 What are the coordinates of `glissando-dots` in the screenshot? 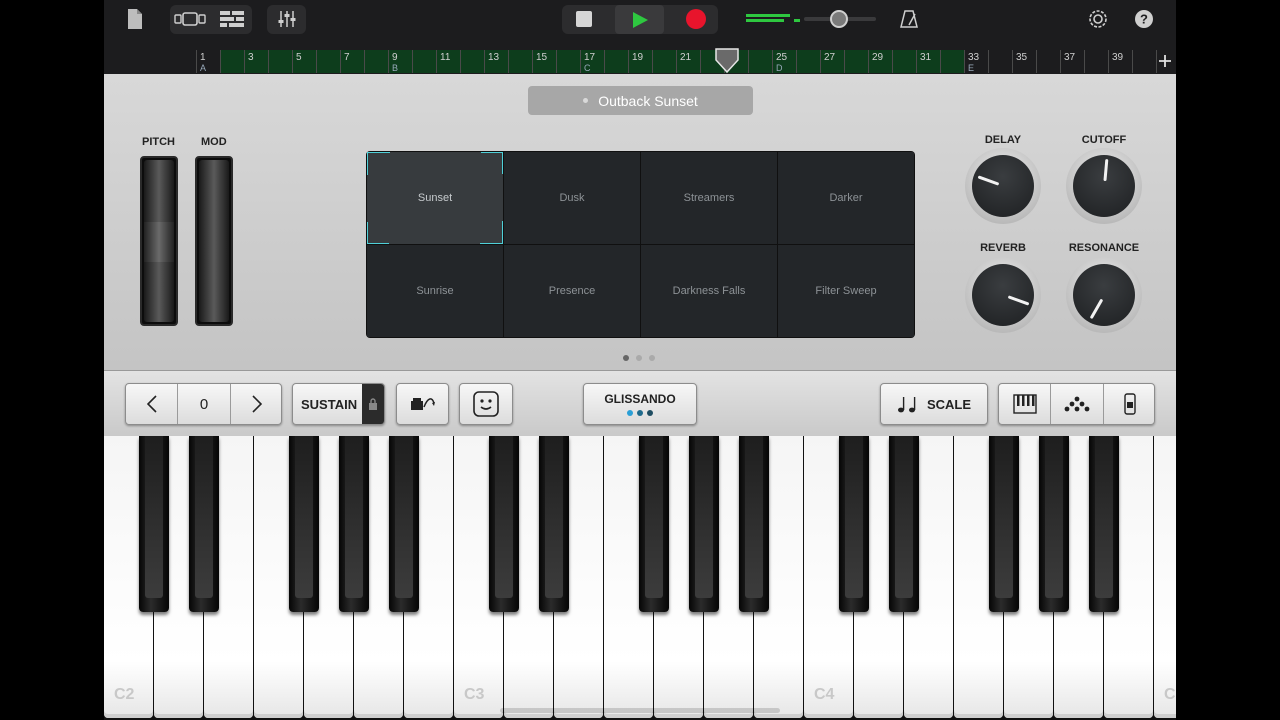 It's located at (640, 413).